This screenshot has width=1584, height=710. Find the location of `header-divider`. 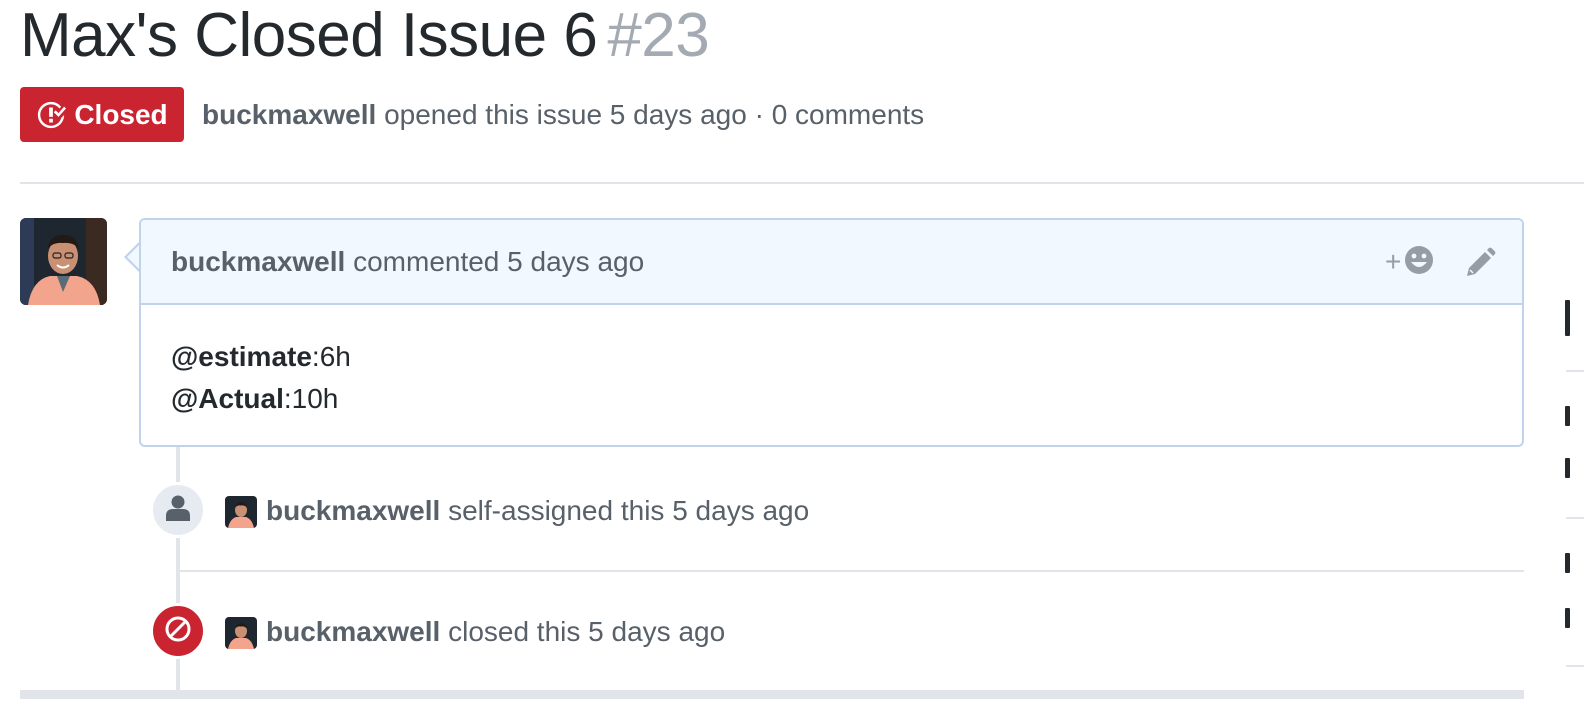

header-divider is located at coordinates (802, 183).